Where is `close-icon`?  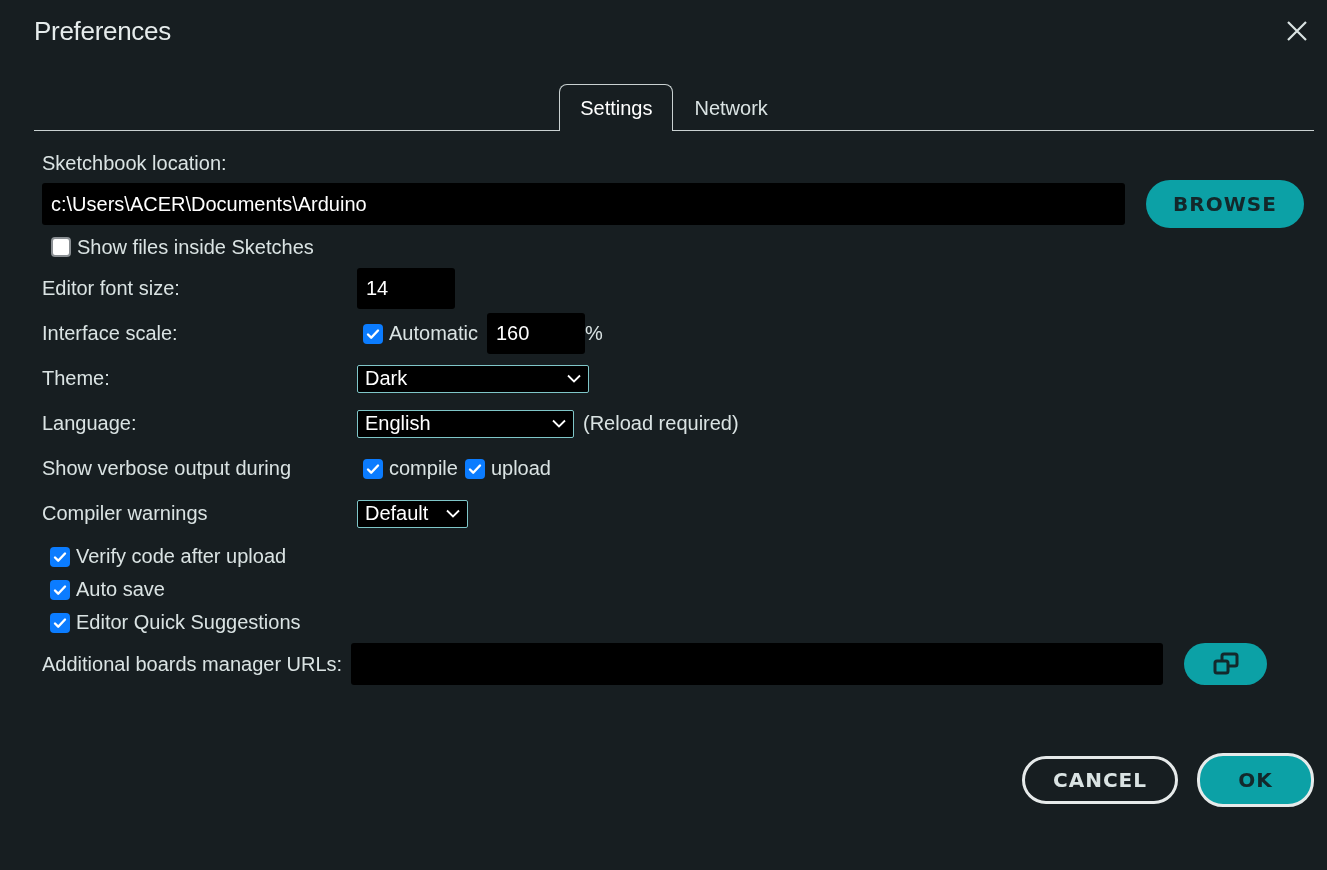
close-icon is located at coordinates (1297, 31).